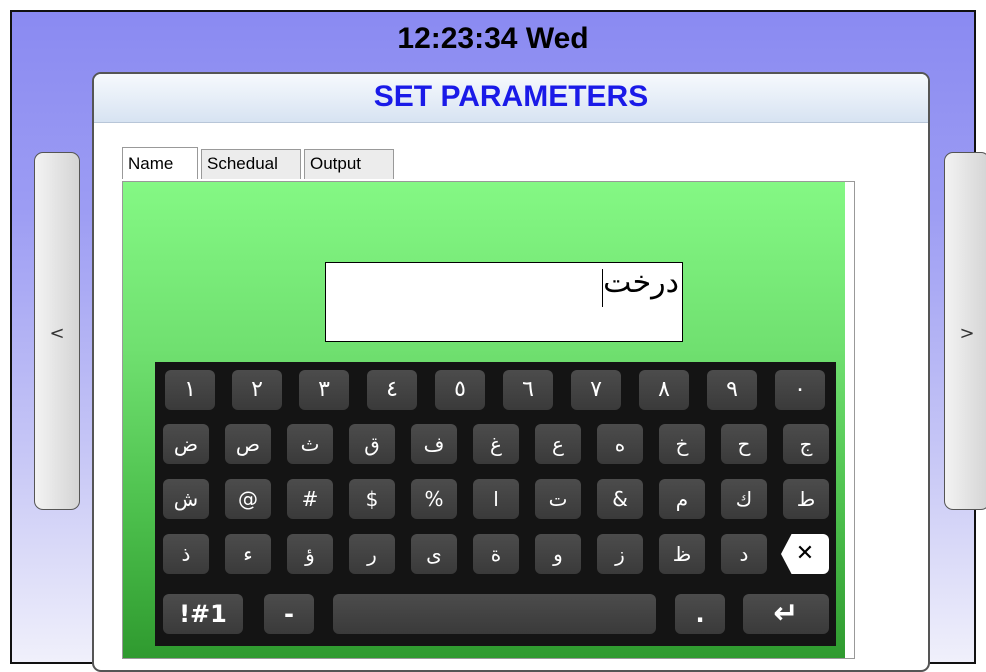 This screenshot has width=986, height=672. Describe the element at coordinates (372, 554) in the screenshot. I see `keyboard-key: ر` at that location.